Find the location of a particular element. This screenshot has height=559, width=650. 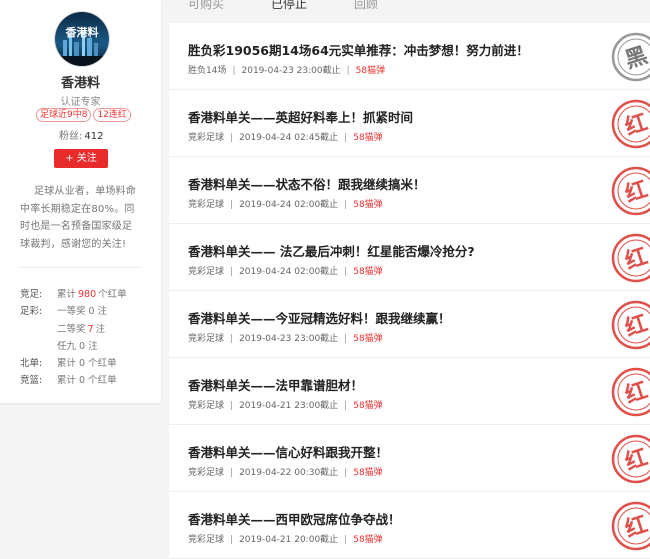

plan-meta: 竞彩足球 | 2019-04-23 23:00截止 | 58猫弹 is located at coordinates (285, 339).